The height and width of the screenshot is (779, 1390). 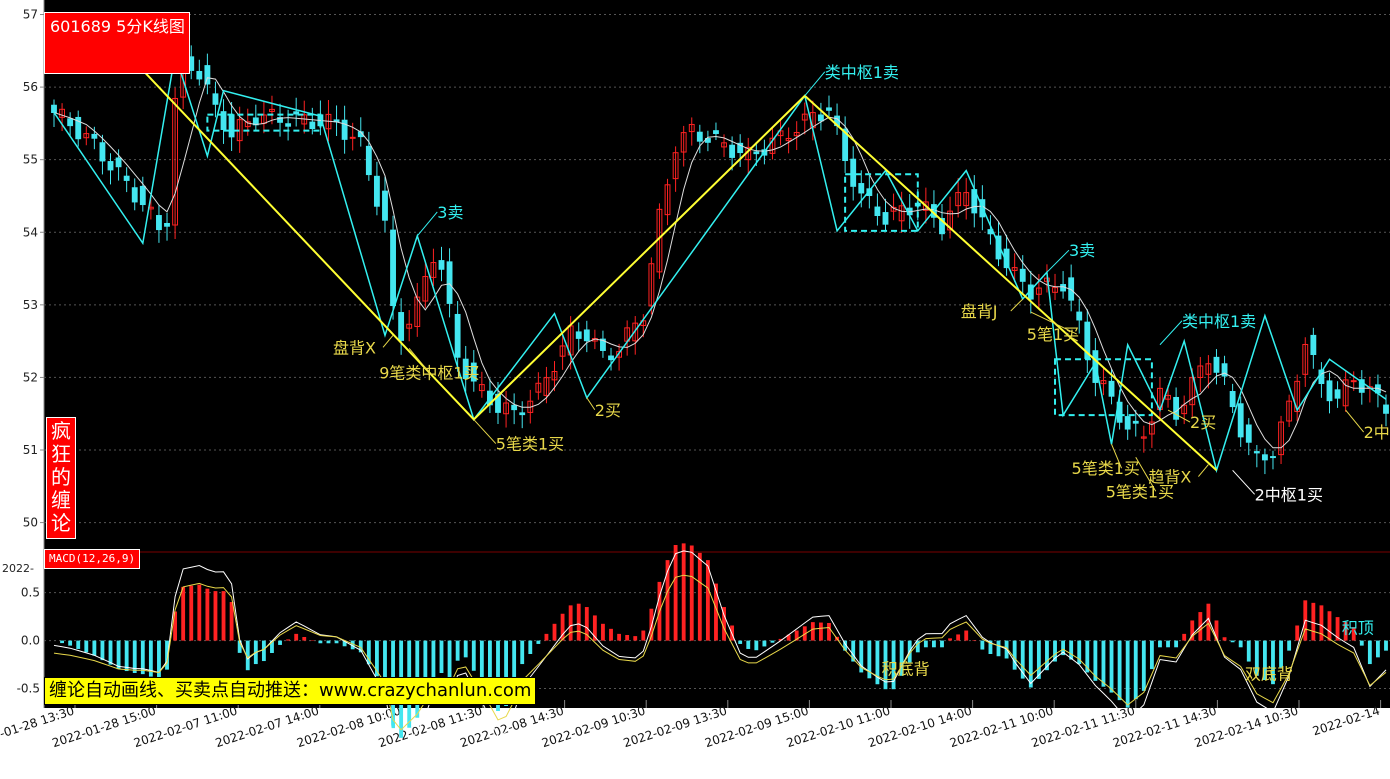 What do you see at coordinates (61, 500) in the screenshot?
I see `side-char: 缠` at bounding box center [61, 500].